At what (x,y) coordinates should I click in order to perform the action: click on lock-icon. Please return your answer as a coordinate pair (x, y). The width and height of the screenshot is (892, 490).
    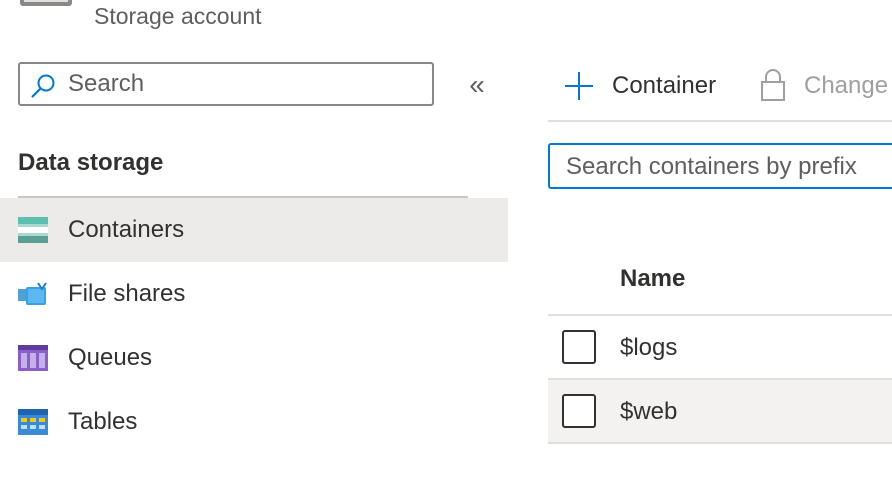
    Looking at the image, I should click on (773, 85).